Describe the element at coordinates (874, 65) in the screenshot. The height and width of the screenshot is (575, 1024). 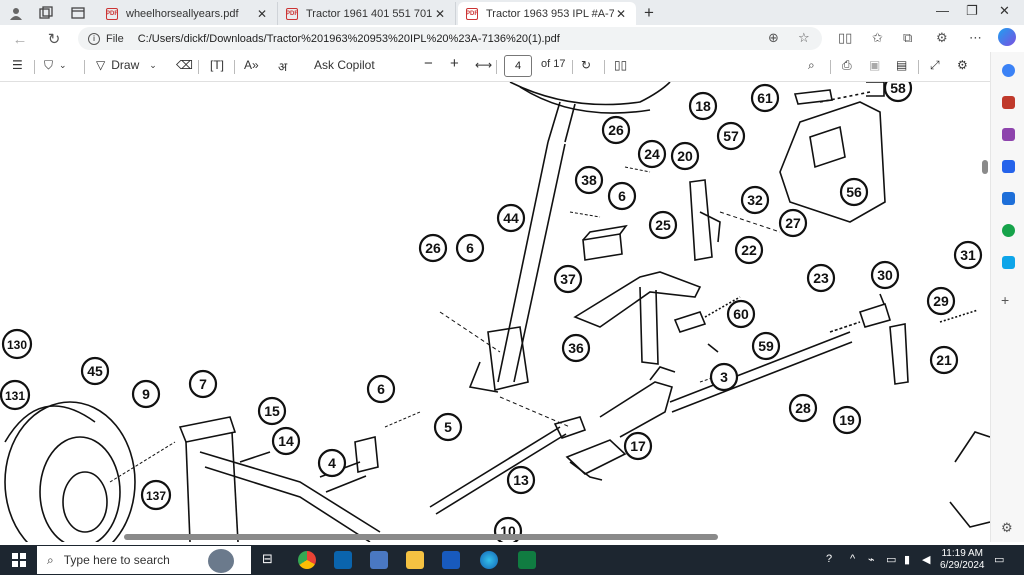
I see `save-icon: ▣` at that location.